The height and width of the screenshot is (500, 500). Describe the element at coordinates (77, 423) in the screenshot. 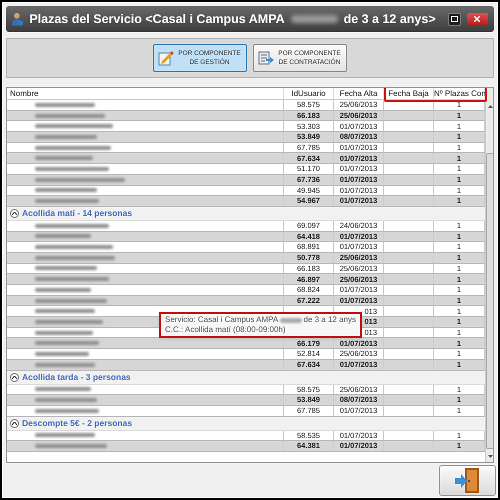

I see `group-title: Descompte 5€ - 2 personas` at that location.